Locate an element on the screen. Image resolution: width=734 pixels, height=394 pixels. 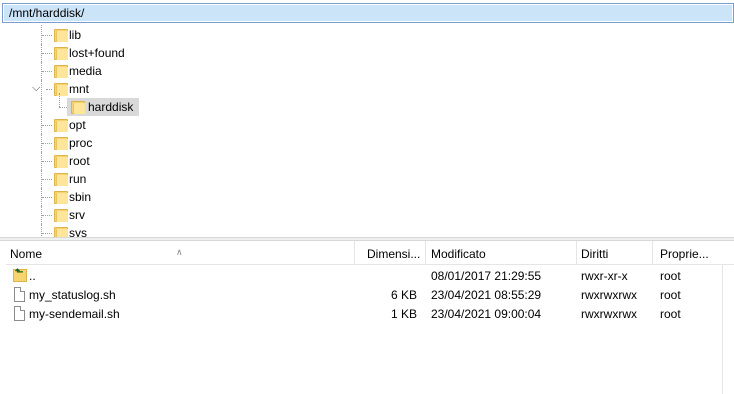
file-size: 1 KB is located at coordinates (403, 314).